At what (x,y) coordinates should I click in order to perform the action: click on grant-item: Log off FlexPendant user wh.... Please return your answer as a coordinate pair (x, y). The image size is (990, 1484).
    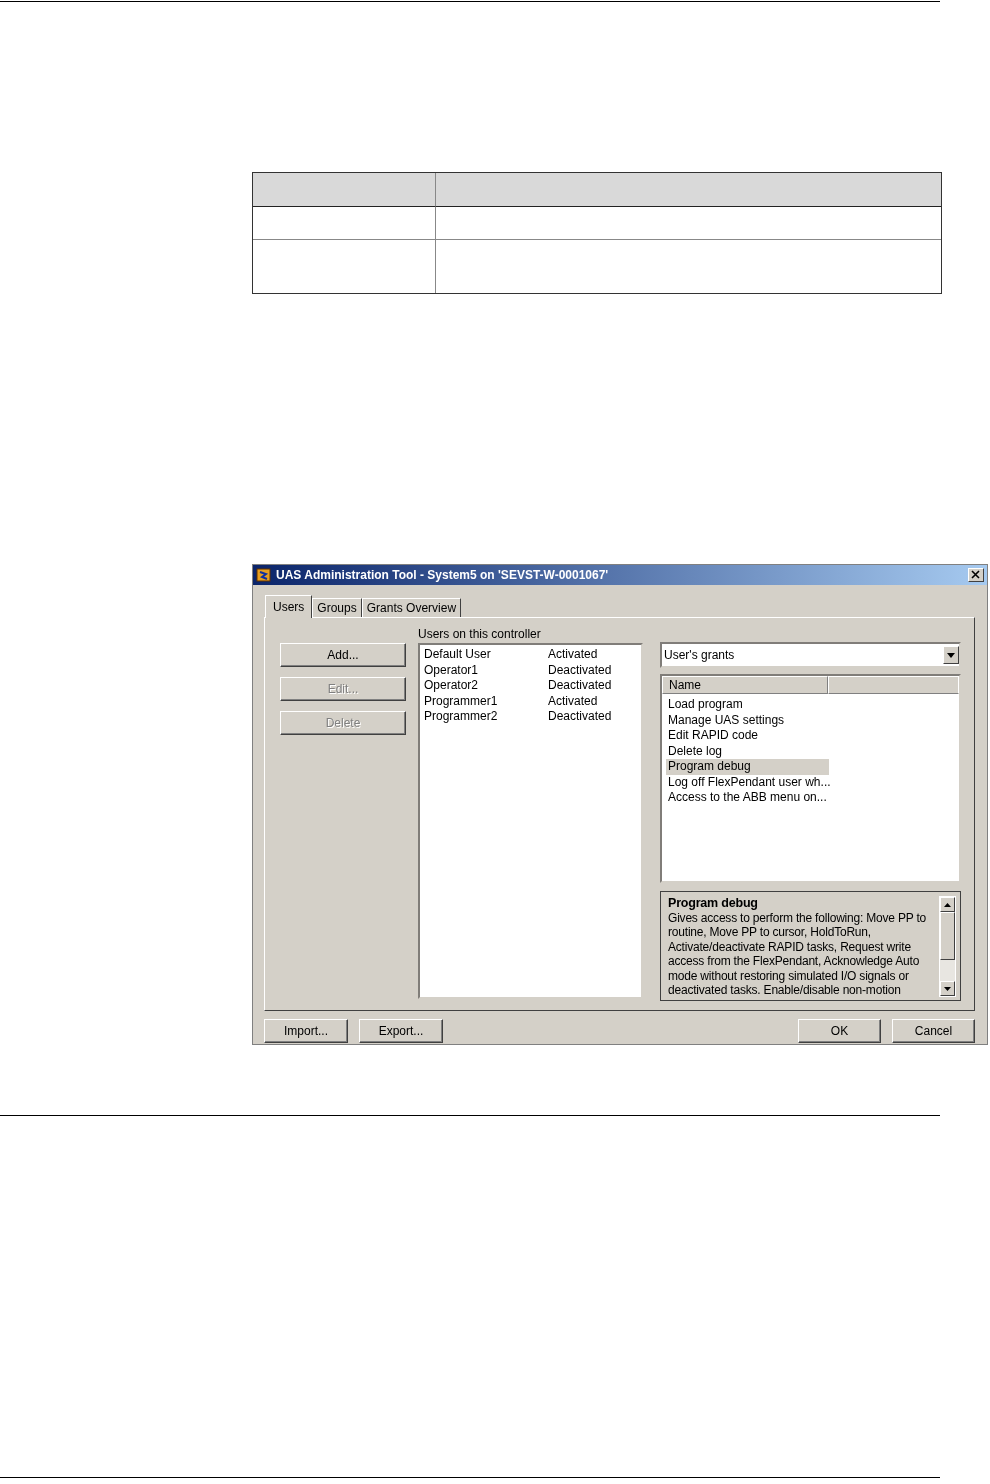
    Looking at the image, I should click on (747, 782).